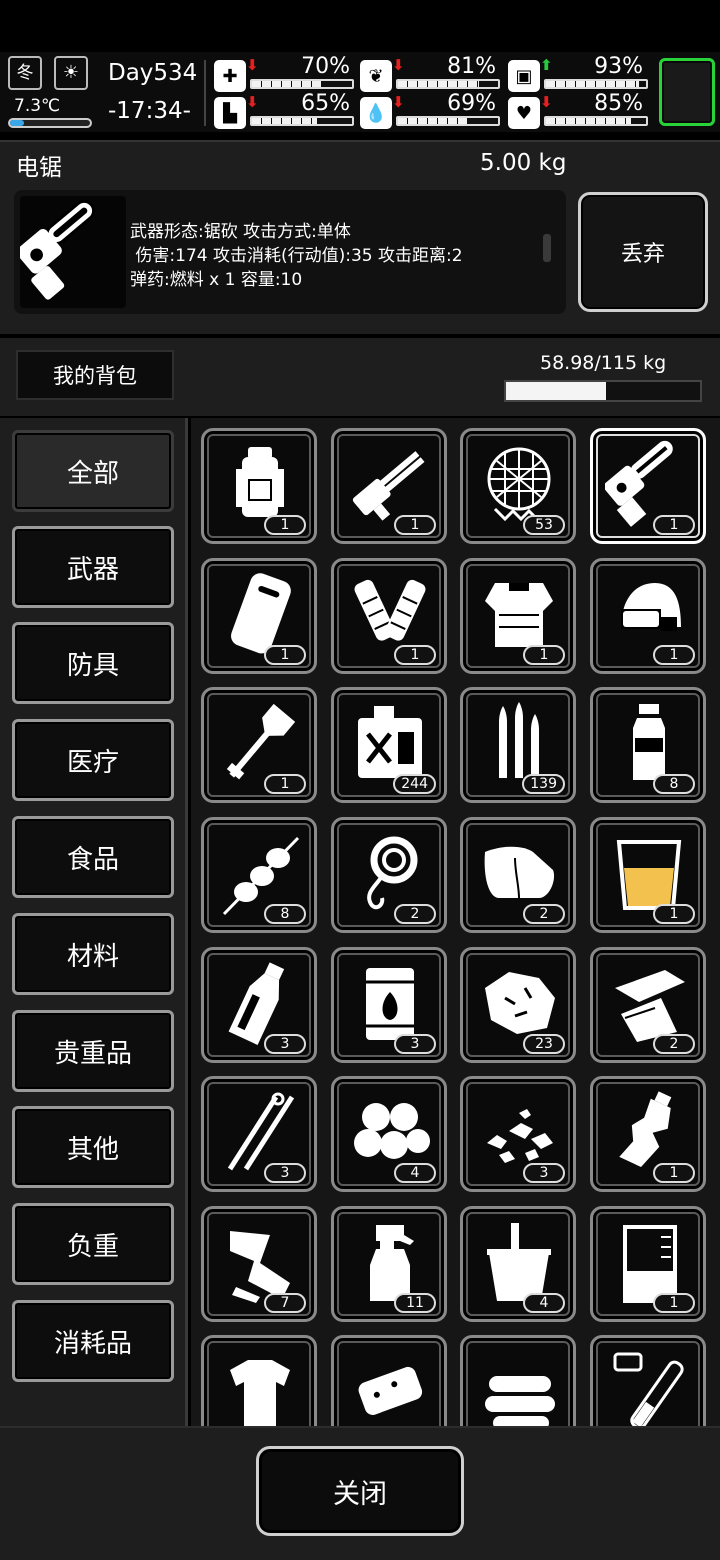  I want to click on stat-energy-meter, so click(596, 84).